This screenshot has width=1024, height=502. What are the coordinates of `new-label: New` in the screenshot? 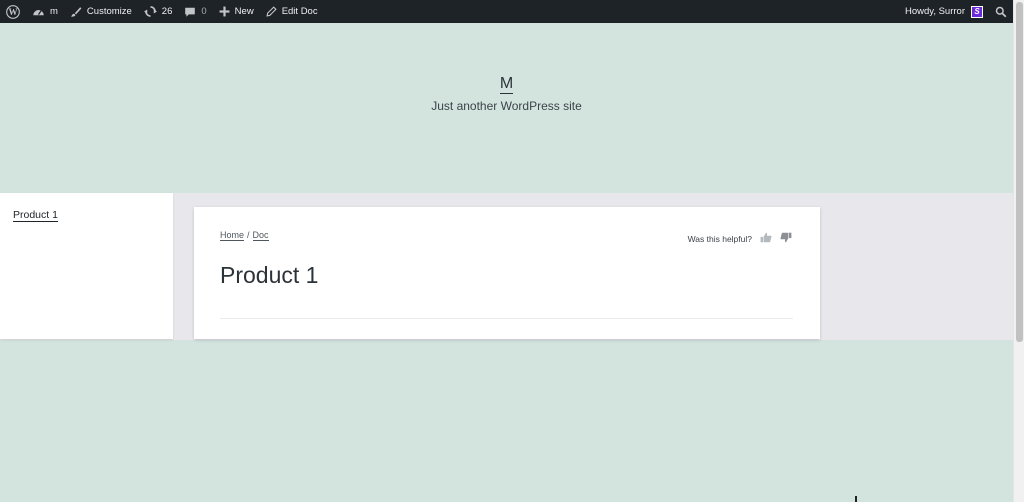 It's located at (244, 11).